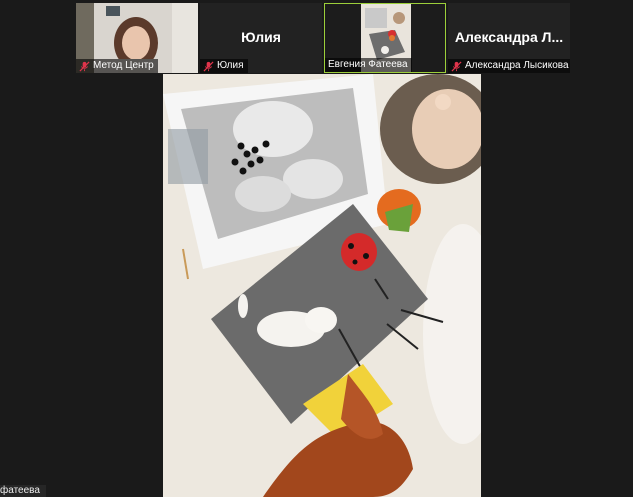 The image size is (633, 497). What do you see at coordinates (230, 65) in the screenshot?
I see `participant-name: Юлия` at bounding box center [230, 65].